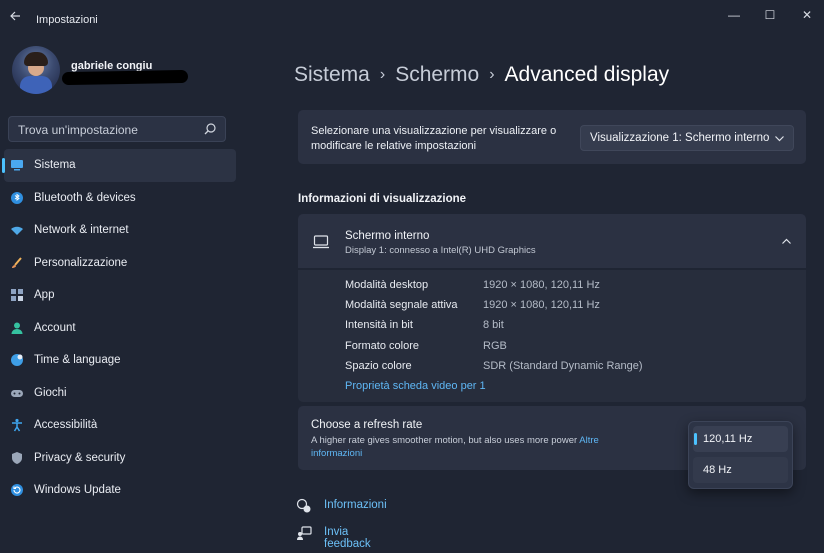 The width and height of the screenshot is (824, 553). Describe the element at coordinates (382, 199) in the screenshot. I see `section-title: Informazioni di visualizzazione` at that location.